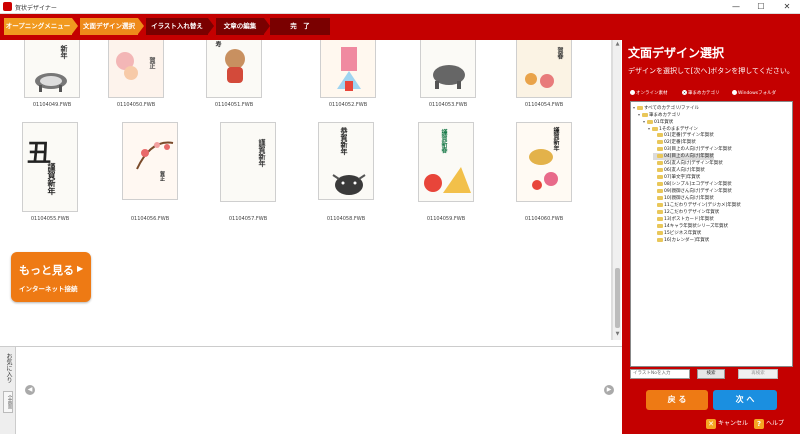 This screenshot has height=434, width=800. I want to click on help-button: ? ヘルプ, so click(769, 424).